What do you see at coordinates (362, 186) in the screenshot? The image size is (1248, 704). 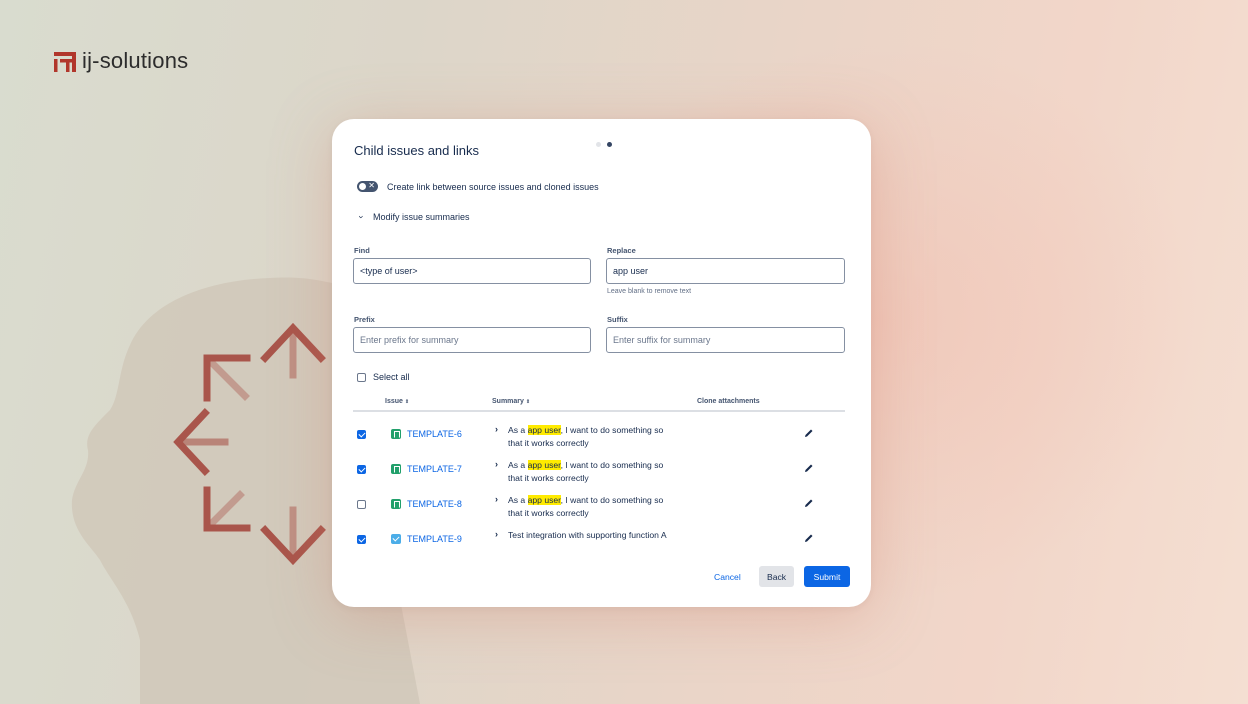 I see `toggle-knob` at bounding box center [362, 186].